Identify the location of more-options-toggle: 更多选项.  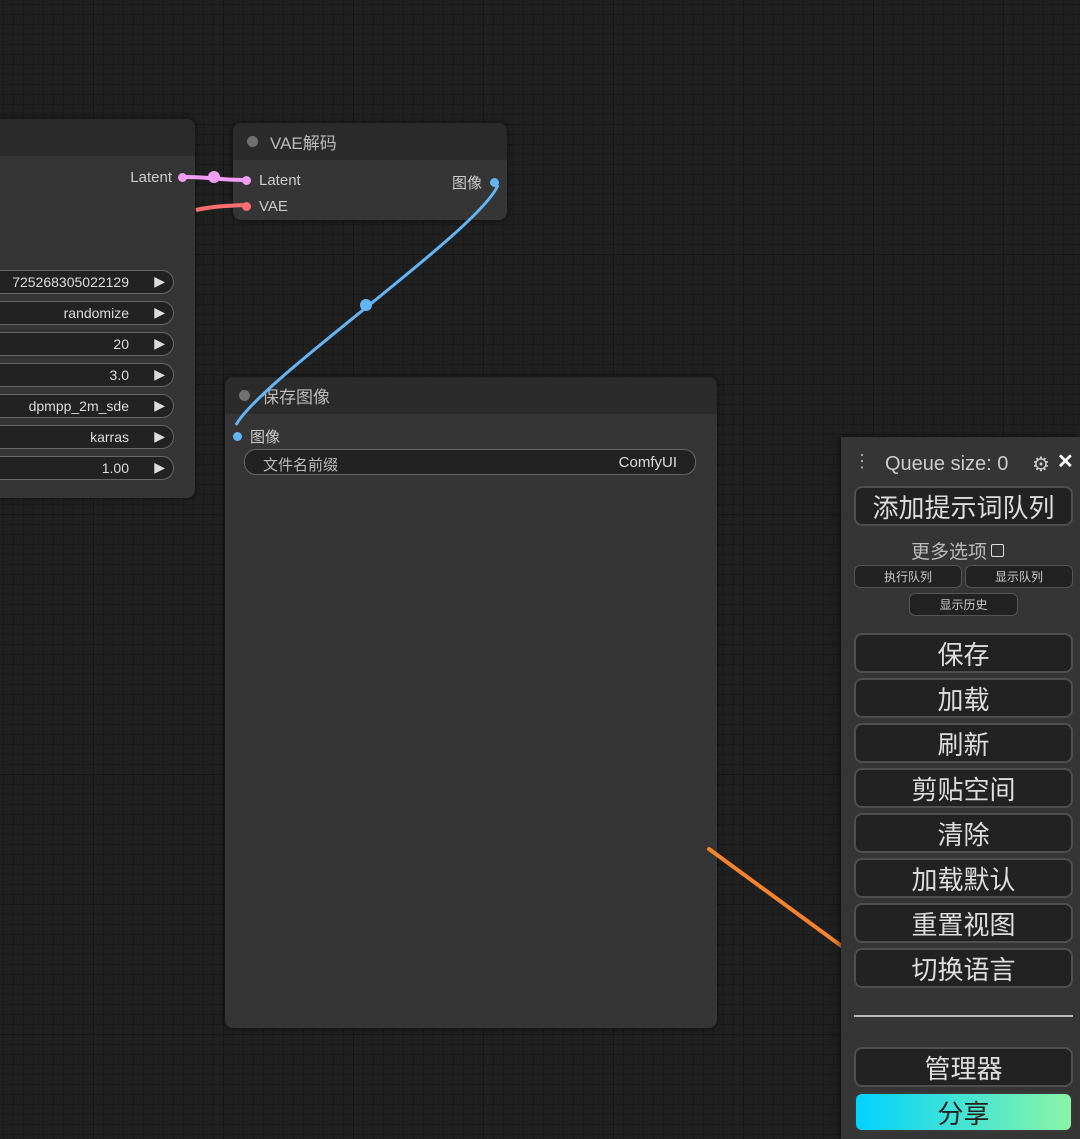
(958, 550).